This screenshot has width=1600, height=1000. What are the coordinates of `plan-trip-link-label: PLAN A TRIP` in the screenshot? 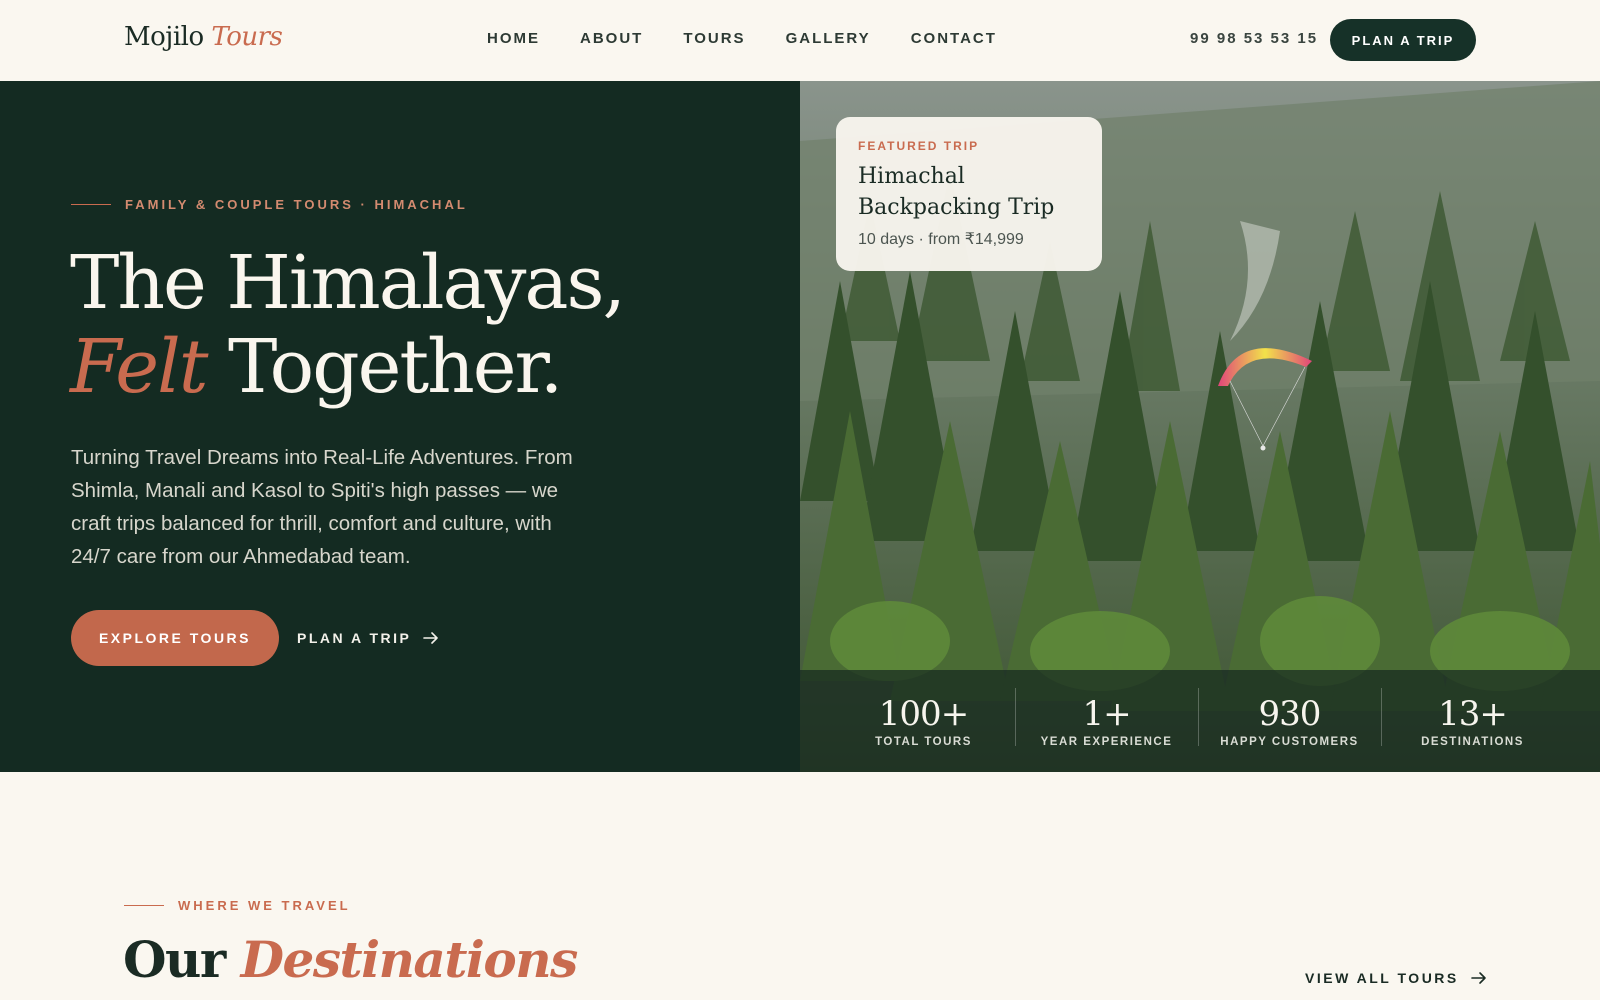 It's located at (354, 638).